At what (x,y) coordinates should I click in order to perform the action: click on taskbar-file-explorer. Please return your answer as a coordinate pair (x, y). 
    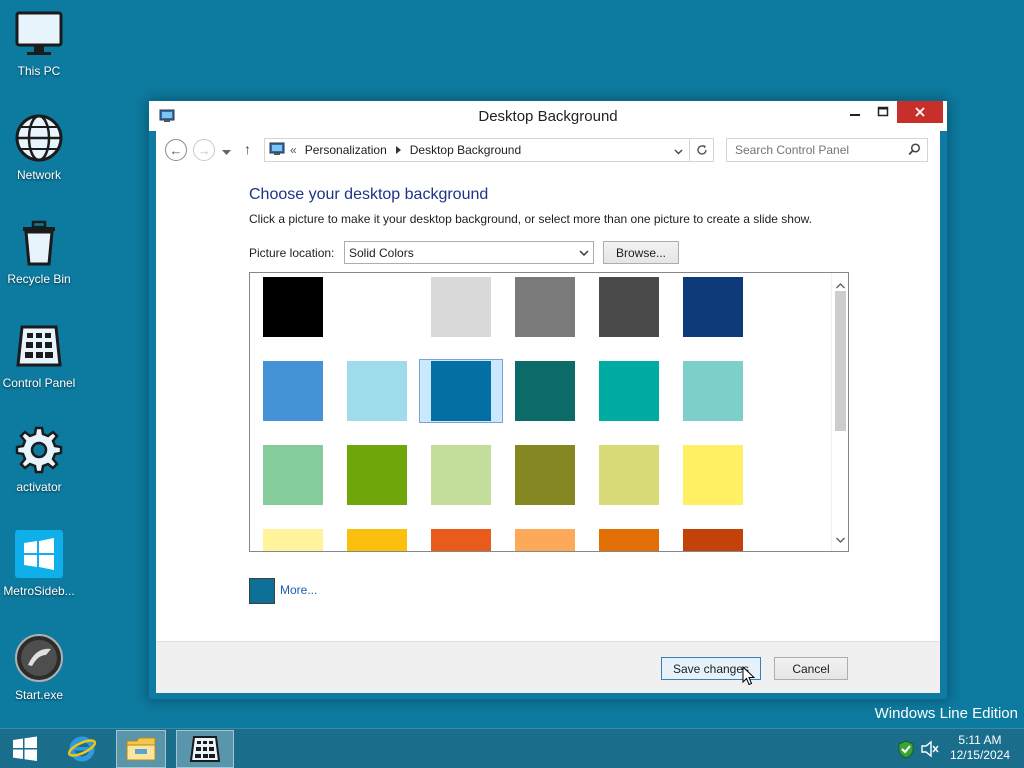
    Looking at the image, I should click on (141, 749).